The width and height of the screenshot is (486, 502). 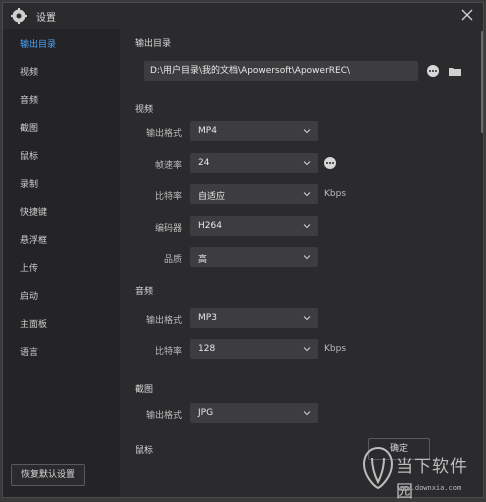 What do you see at coordinates (207, 318) in the screenshot?
I see `audio-format-value: MP3` at bounding box center [207, 318].